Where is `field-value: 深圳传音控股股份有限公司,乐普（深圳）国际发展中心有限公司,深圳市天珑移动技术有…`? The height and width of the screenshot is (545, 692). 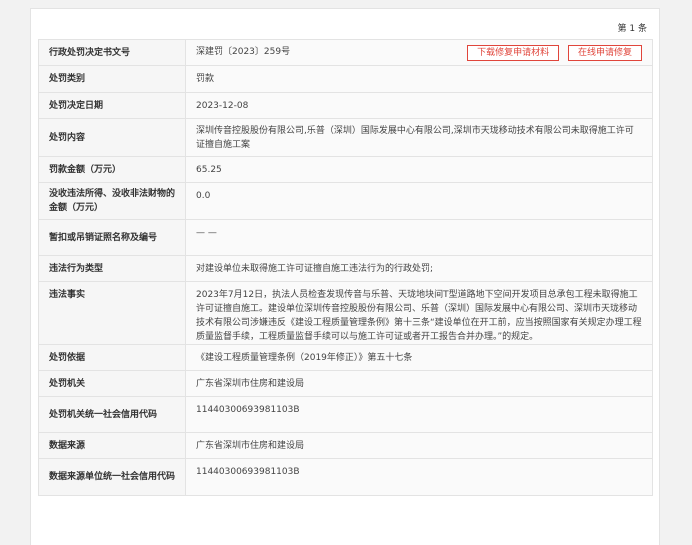 field-value: 深圳传音控股股份有限公司,乐普（深圳）国际发展中心有限公司,深圳市天珑移动技术有… is located at coordinates (419, 137).